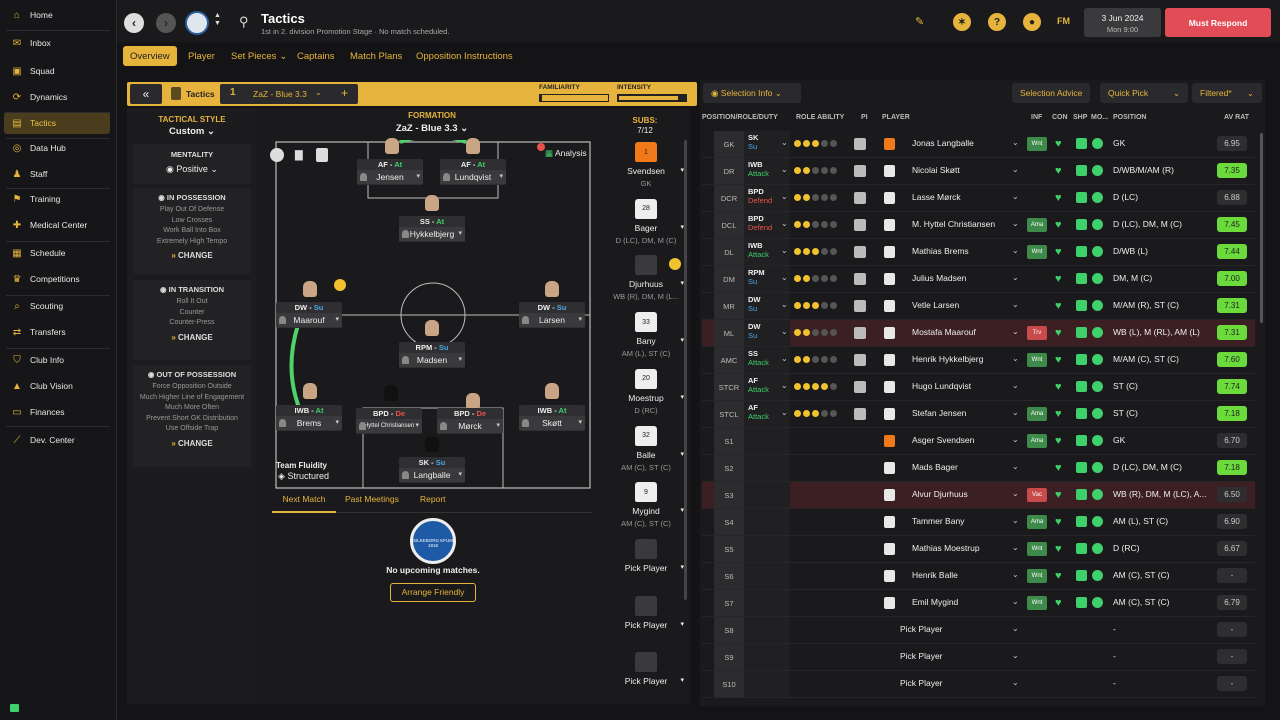 The image size is (1280, 720). What do you see at coordinates (729, 252) in the screenshot?
I see `position-slot: DL` at bounding box center [729, 252].